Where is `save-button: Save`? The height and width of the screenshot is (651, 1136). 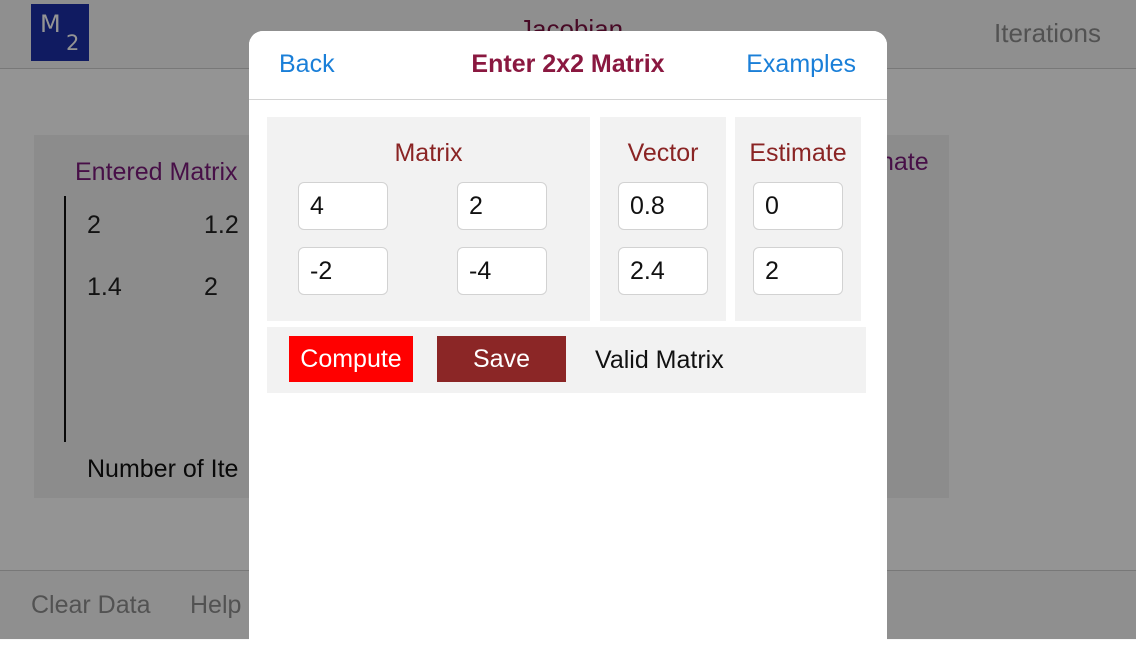 save-button: Save is located at coordinates (501, 359).